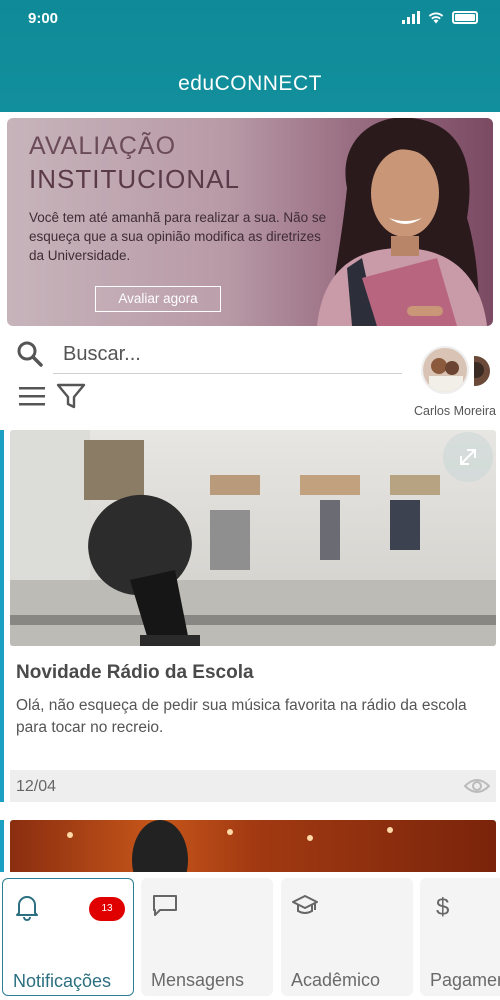 The width and height of the screenshot is (500, 1000). What do you see at coordinates (250, 83) in the screenshot?
I see `app-title: eduCONNECT` at bounding box center [250, 83].